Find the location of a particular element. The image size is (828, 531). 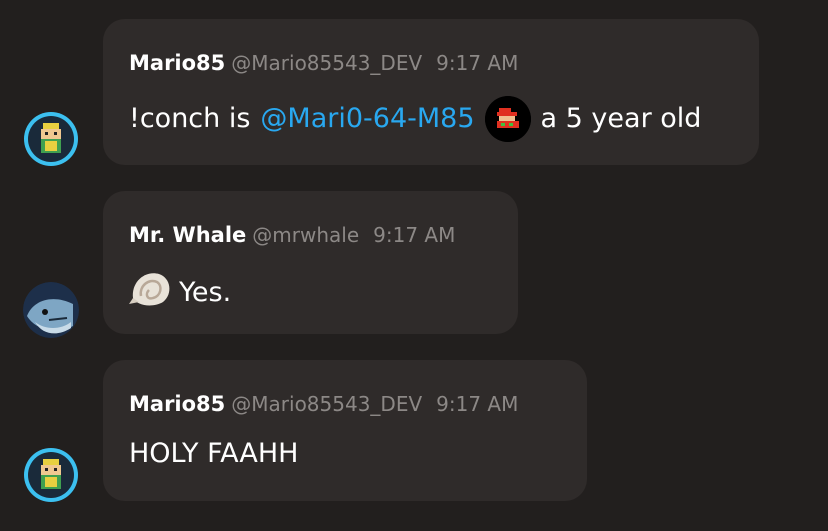

message-header: Mr. Whale @mrwhale 9:17 AM is located at coordinates (292, 235).